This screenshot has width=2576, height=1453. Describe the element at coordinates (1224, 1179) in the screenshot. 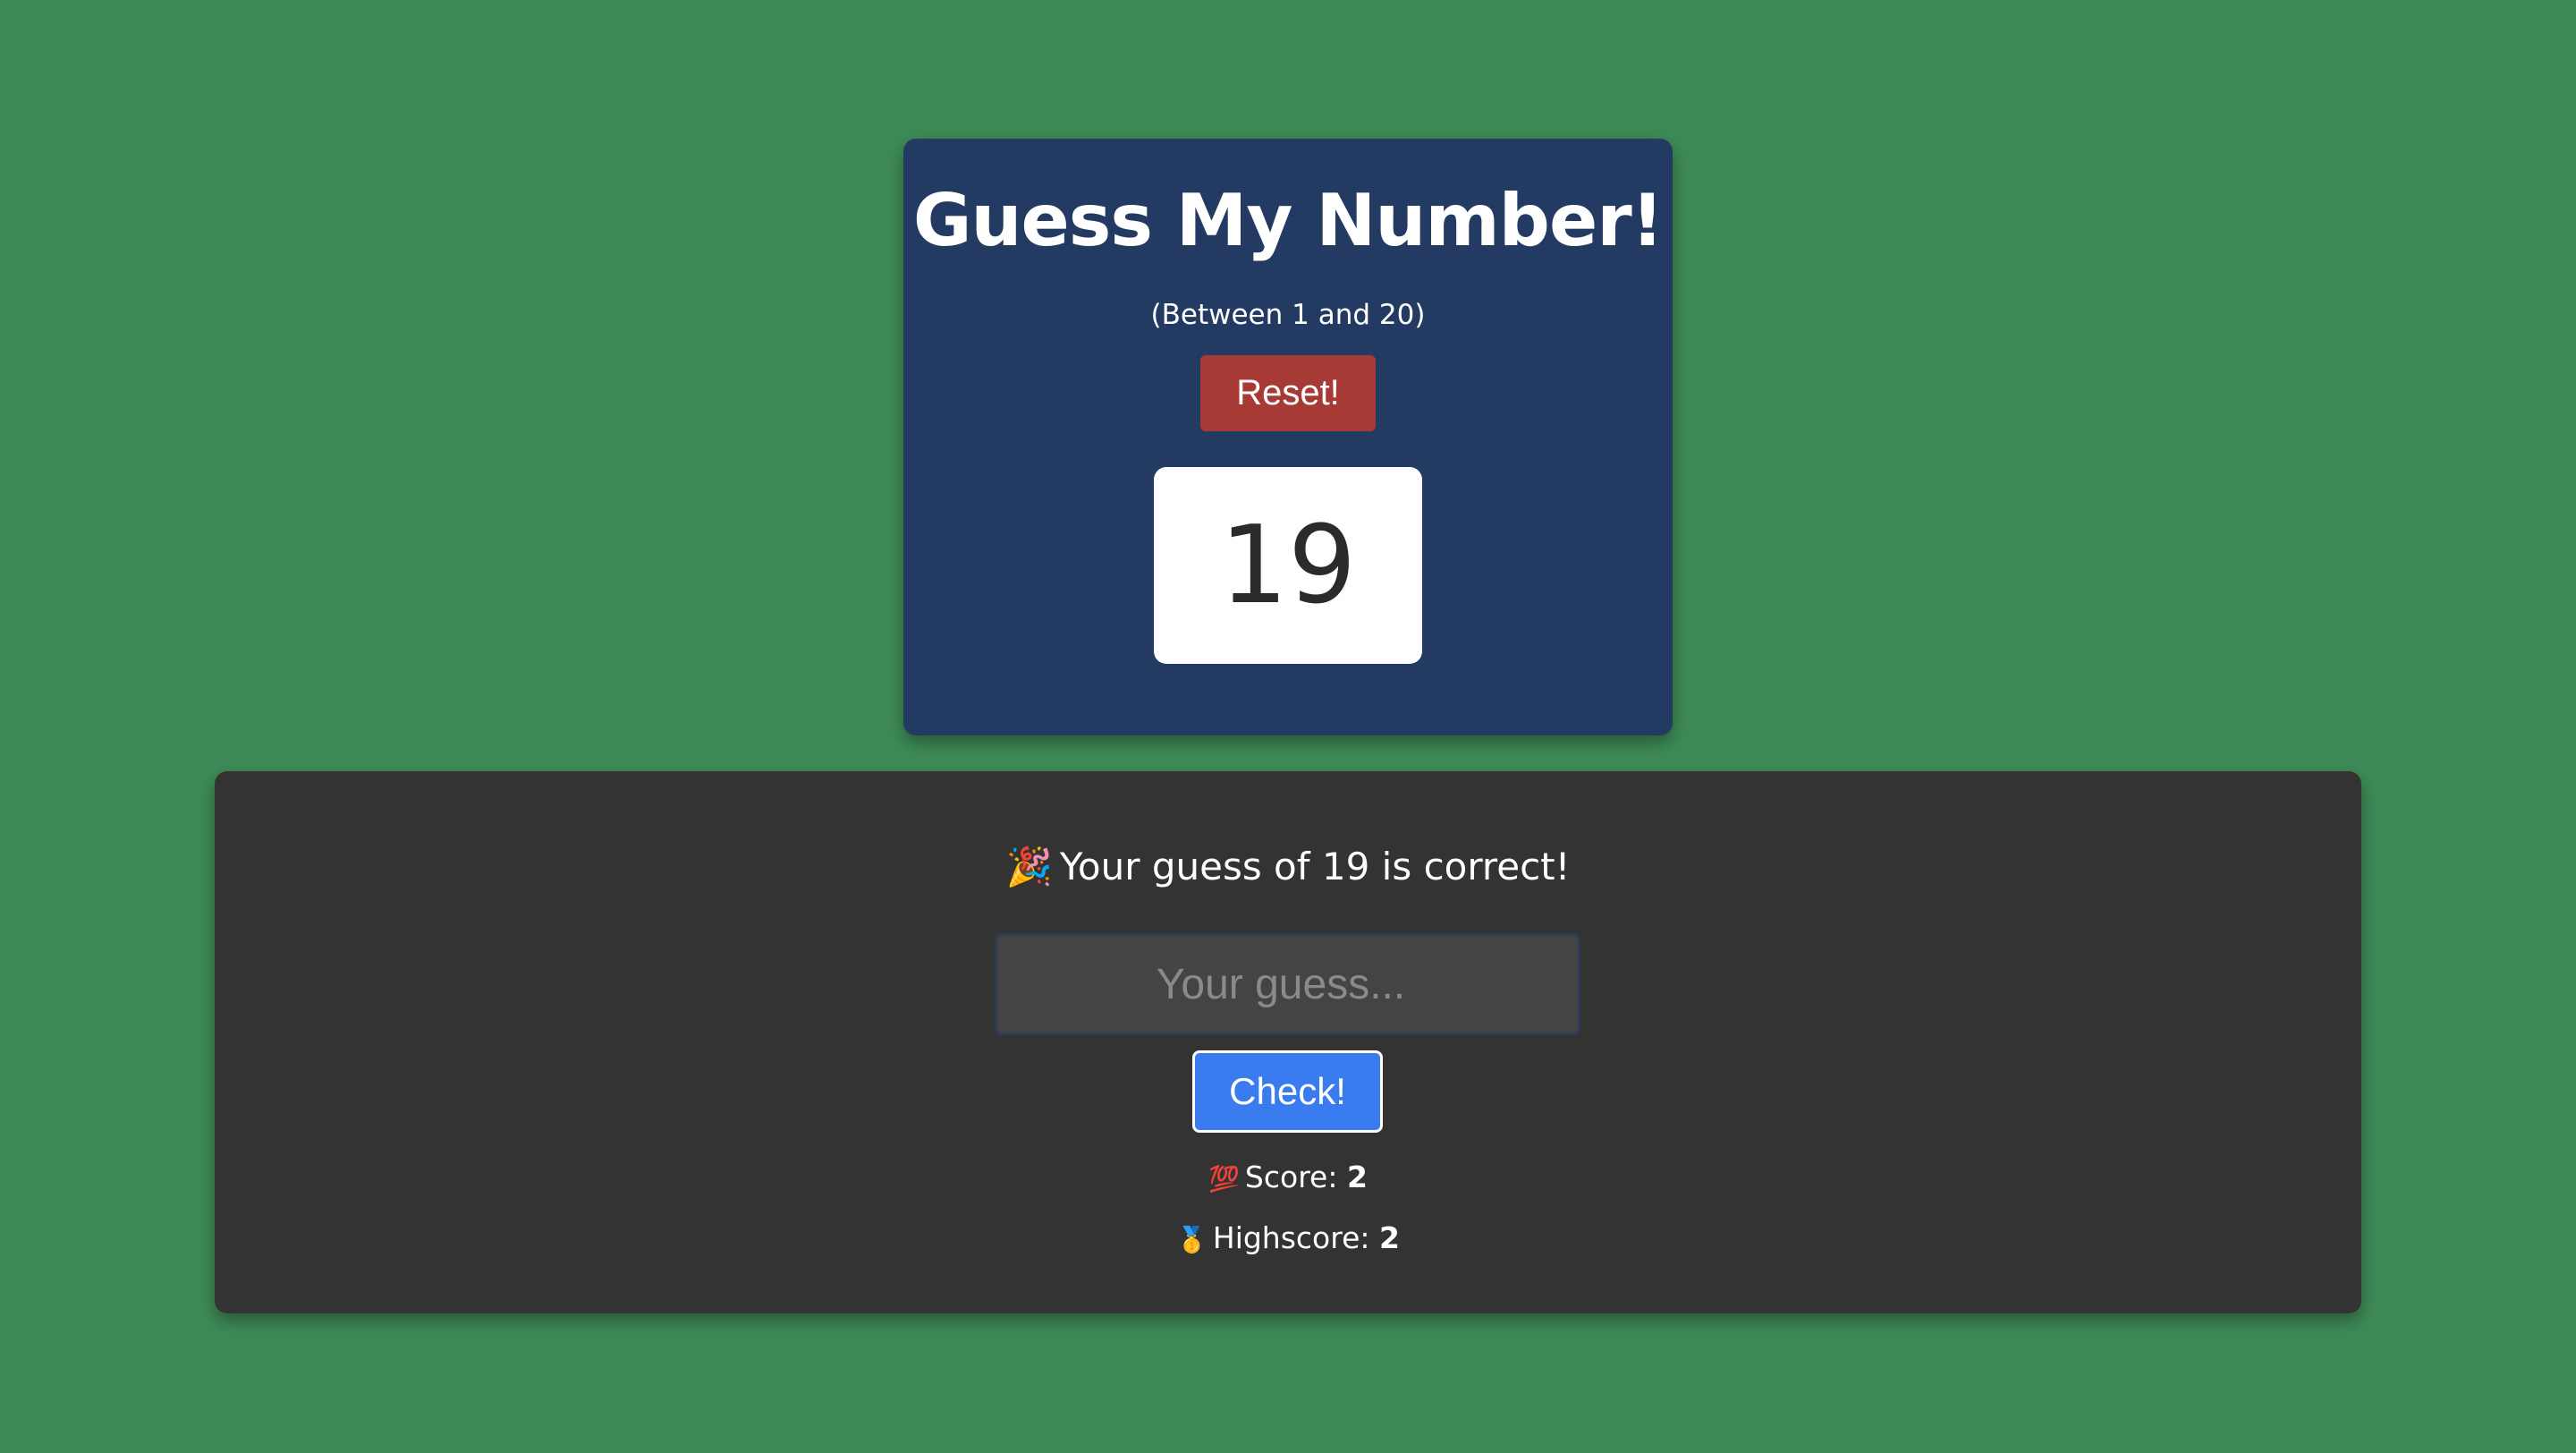

I see `hundred-points-icon: 💯` at that location.